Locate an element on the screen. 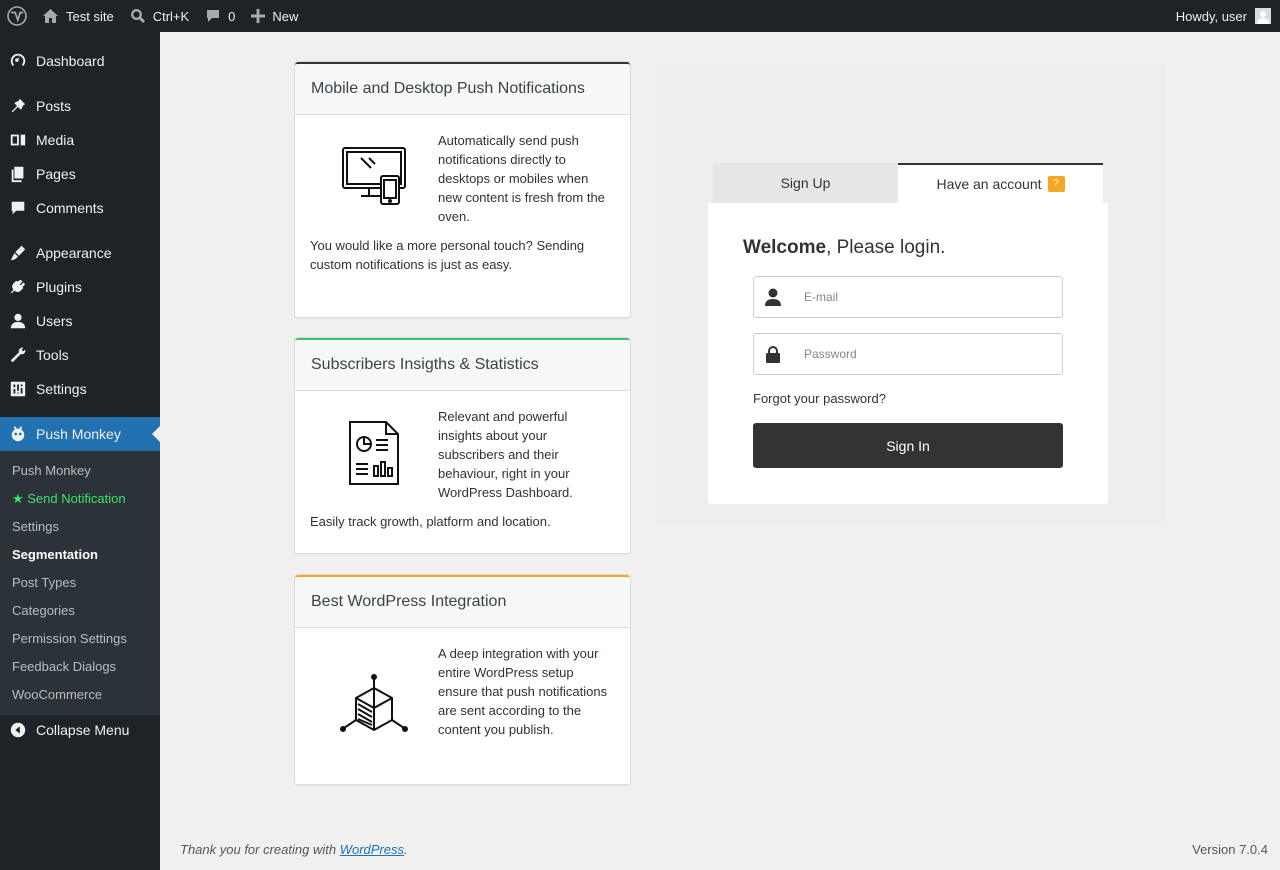 Image resolution: width=1280 pixels, height=870 pixels. menu-label: Appearance is located at coordinates (74, 253).